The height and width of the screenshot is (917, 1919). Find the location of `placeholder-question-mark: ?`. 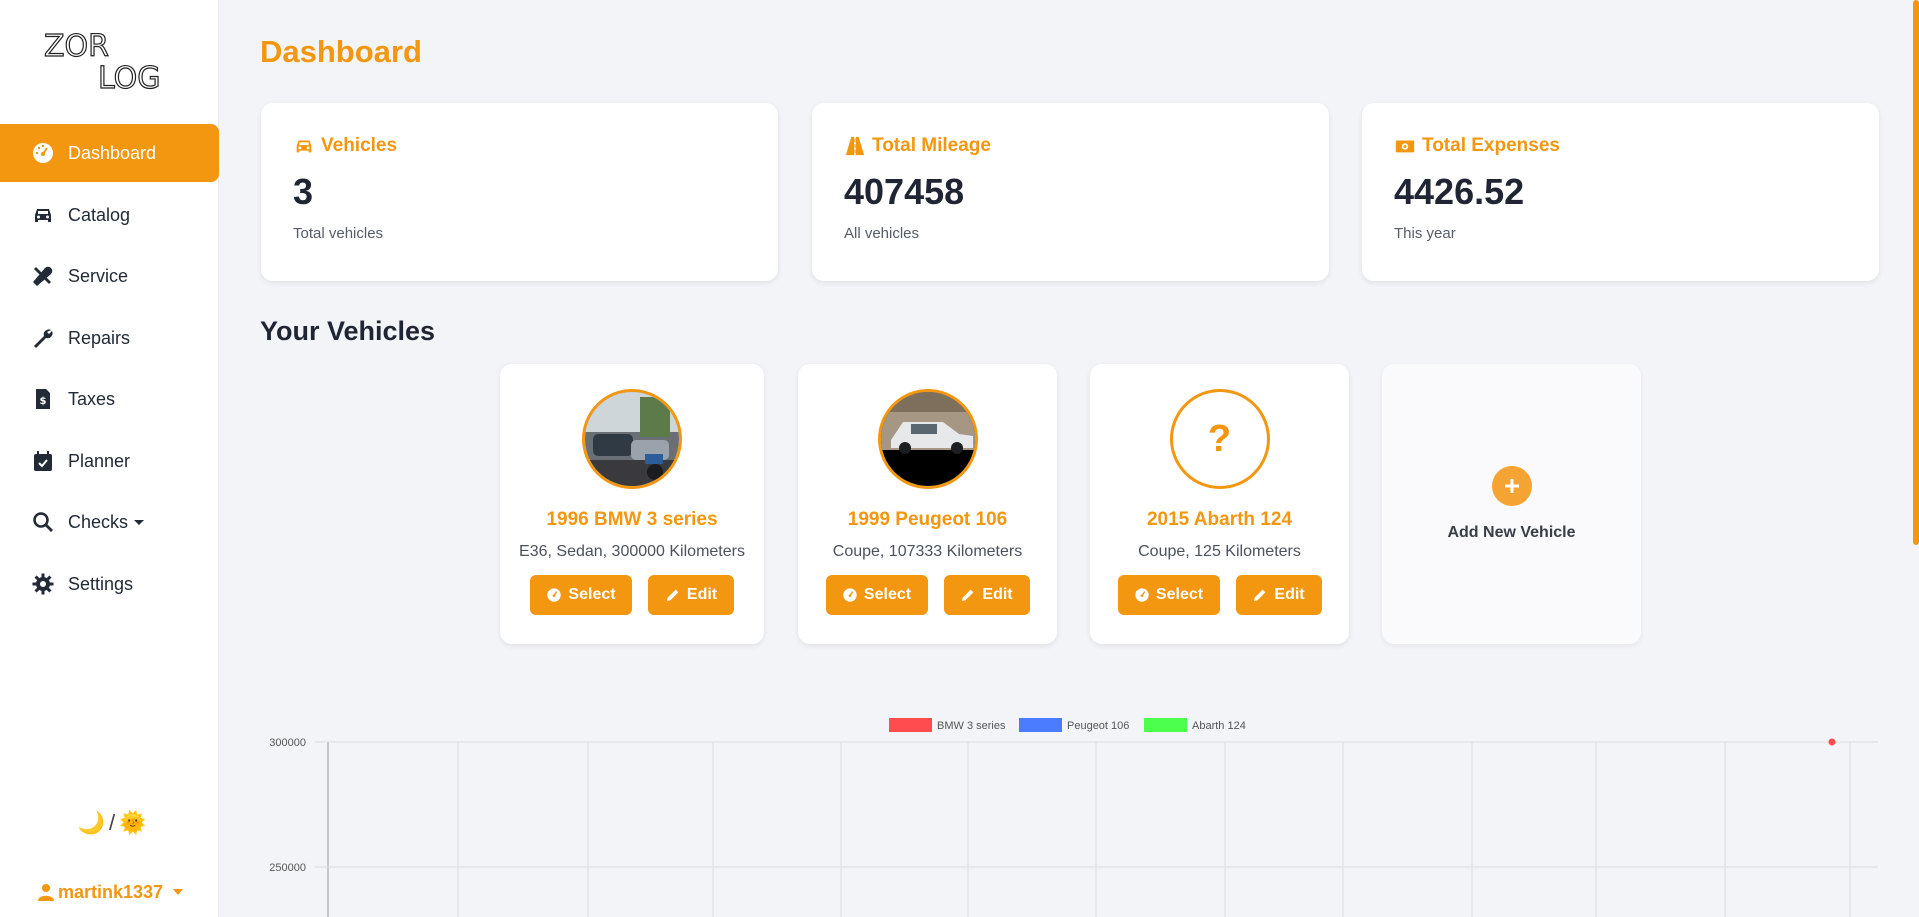

placeholder-question-mark: ? is located at coordinates (1219, 438).